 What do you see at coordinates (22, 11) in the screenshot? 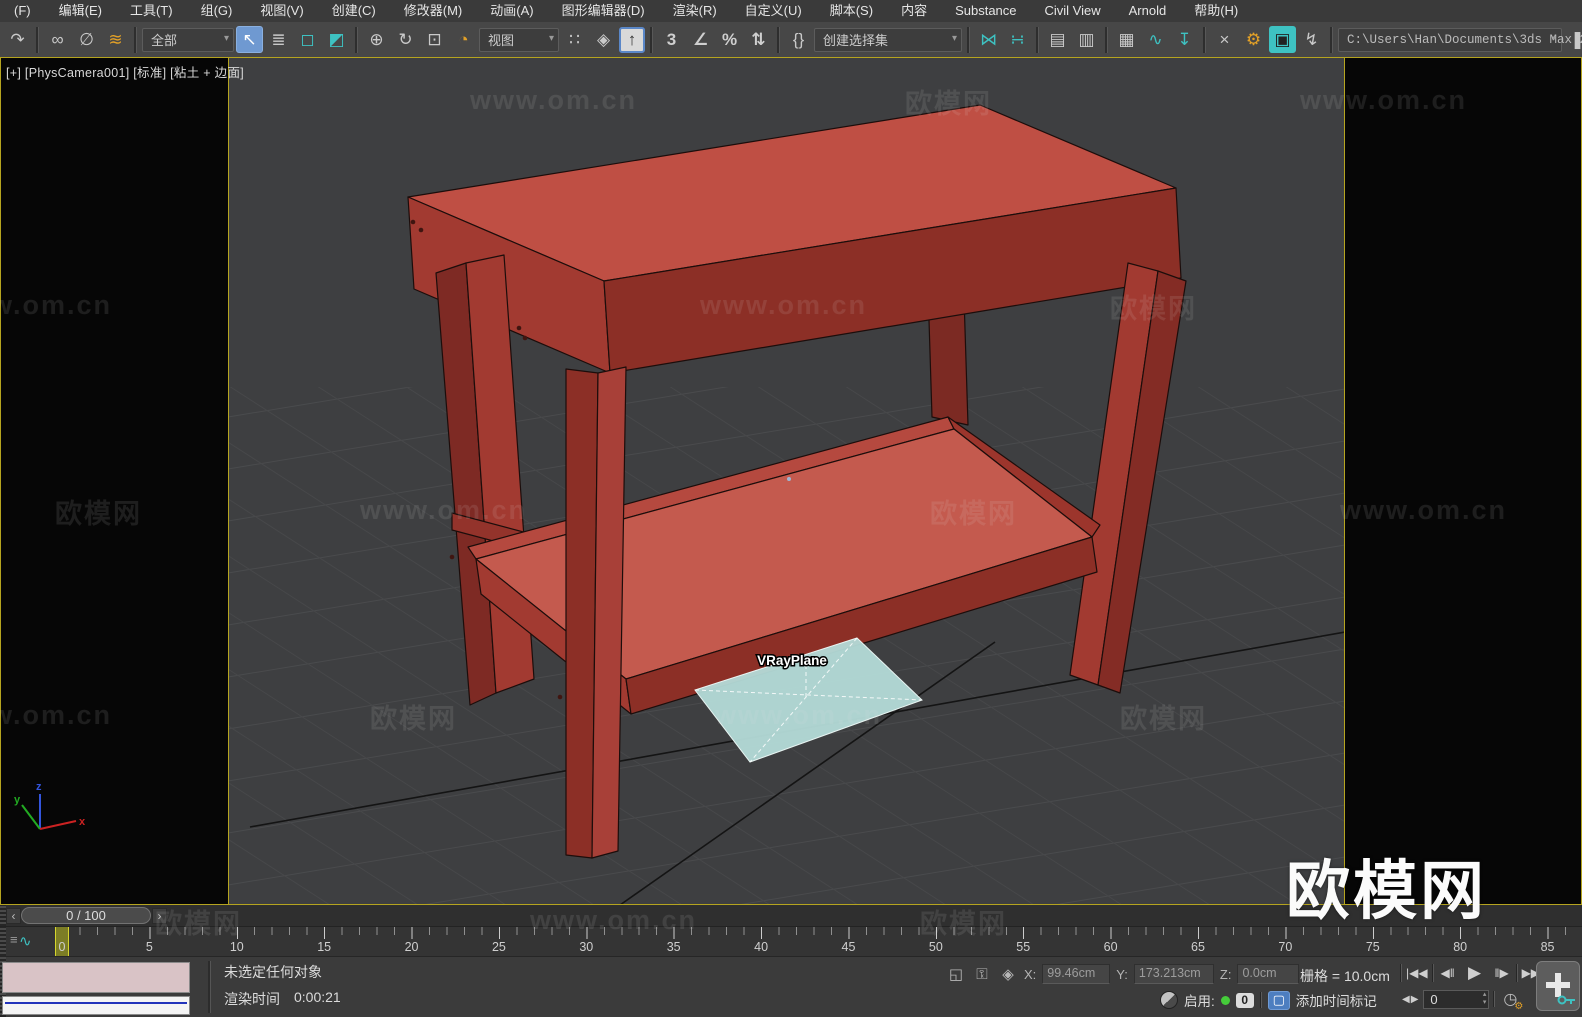
I see `menu-file: (F)` at bounding box center [22, 11].